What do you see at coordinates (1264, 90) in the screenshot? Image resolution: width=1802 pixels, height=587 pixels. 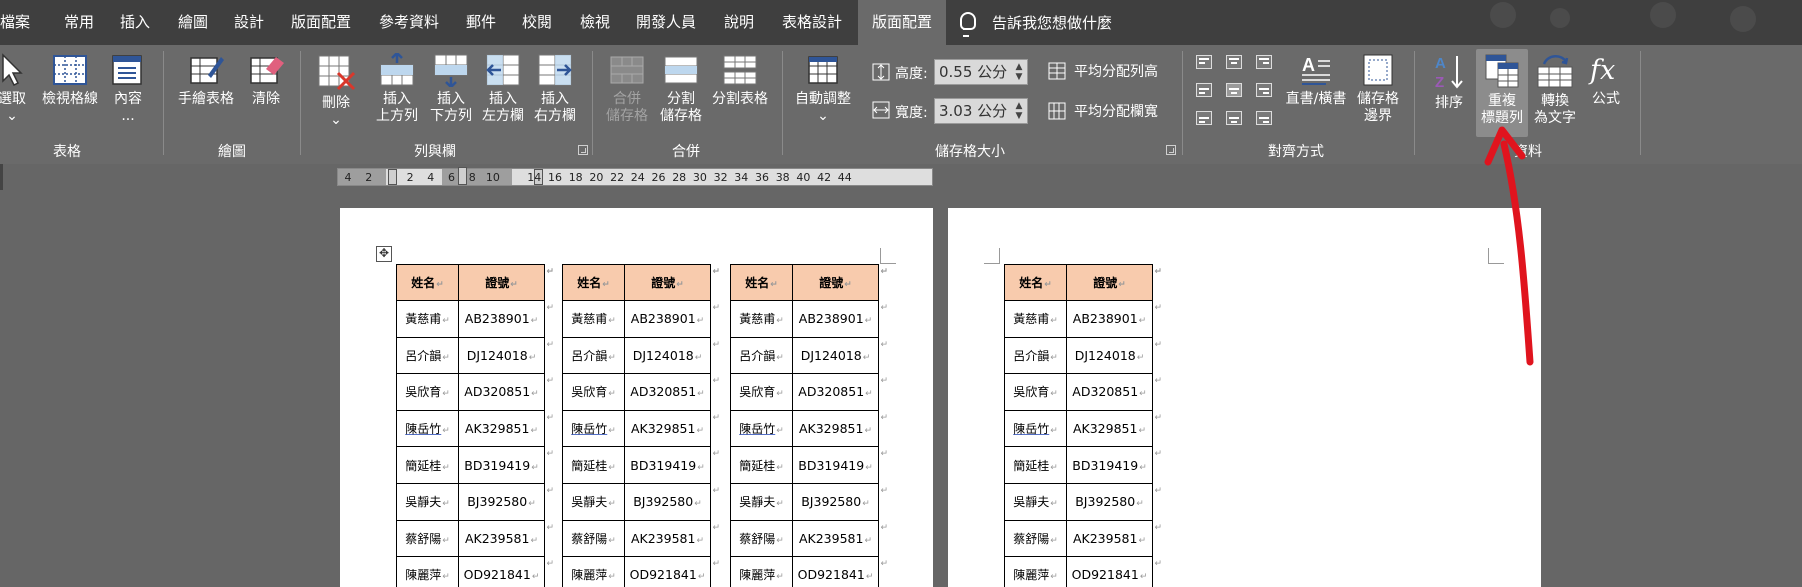 I see `align-middle-right-icon` at bounding box center [1264, 90].